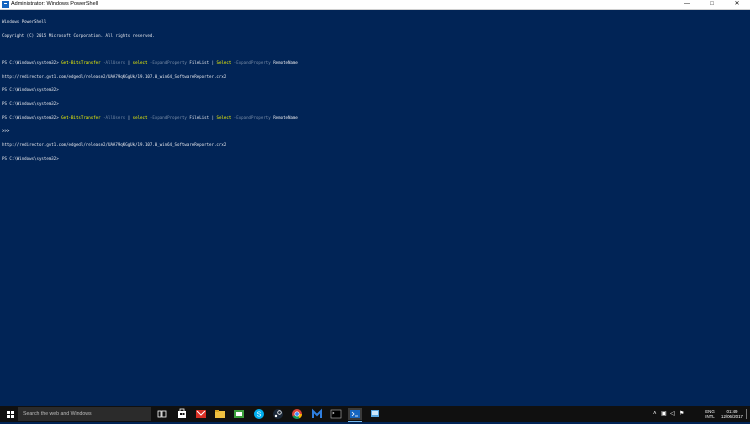 The height and width of the screenshot is (424, 750). I want to click on header-line: Windows PowerShell, so click(24, 22).